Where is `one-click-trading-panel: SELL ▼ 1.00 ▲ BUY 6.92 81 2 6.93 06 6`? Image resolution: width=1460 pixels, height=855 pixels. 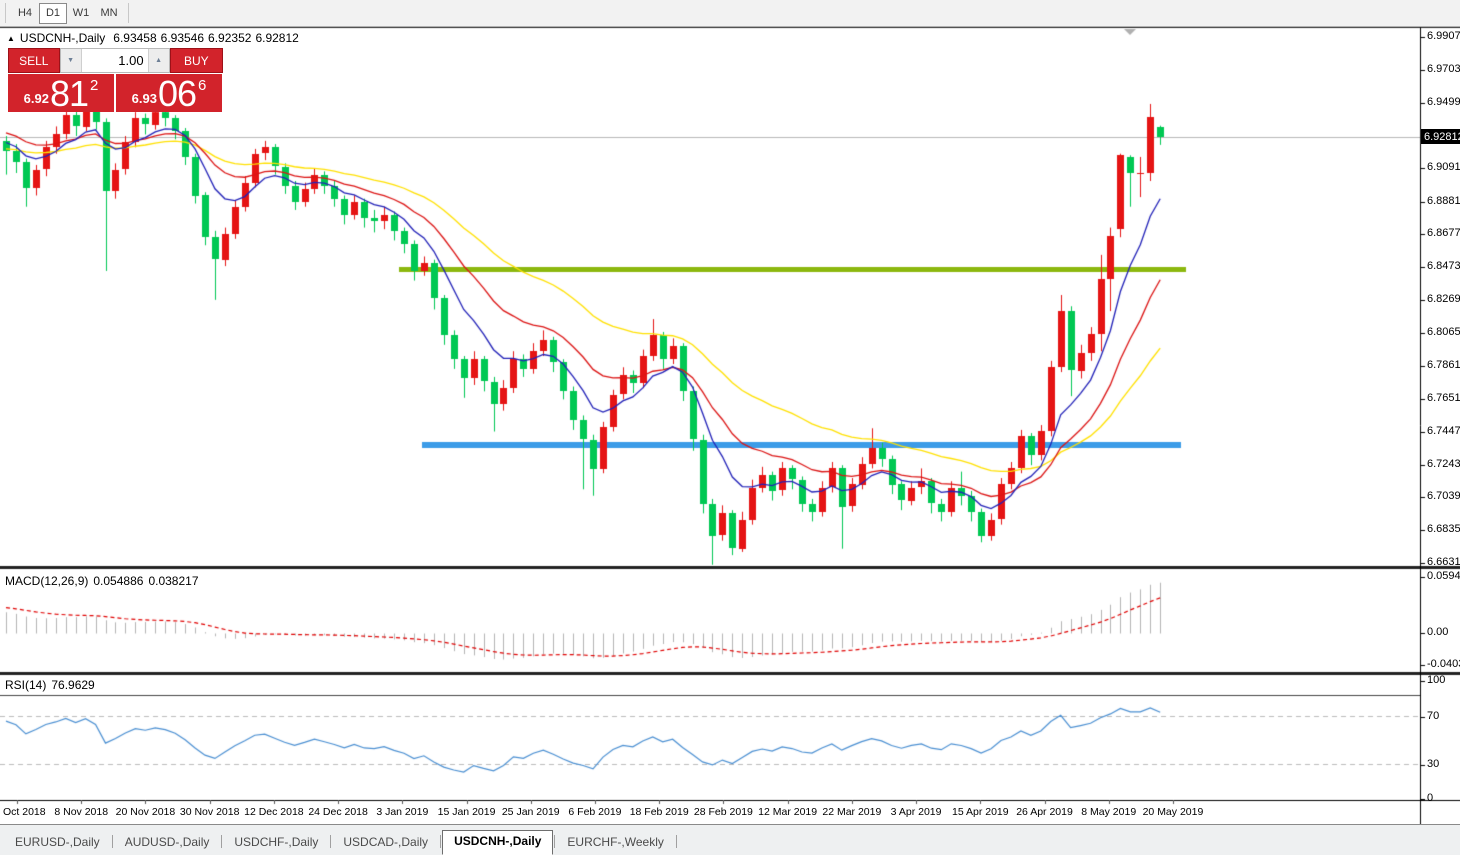 one-click-trading-panel: SELL ▼ 1.00 ▲ BUY 6.92 81 2 6.93 06 6 is located at coordinates (115, 80).